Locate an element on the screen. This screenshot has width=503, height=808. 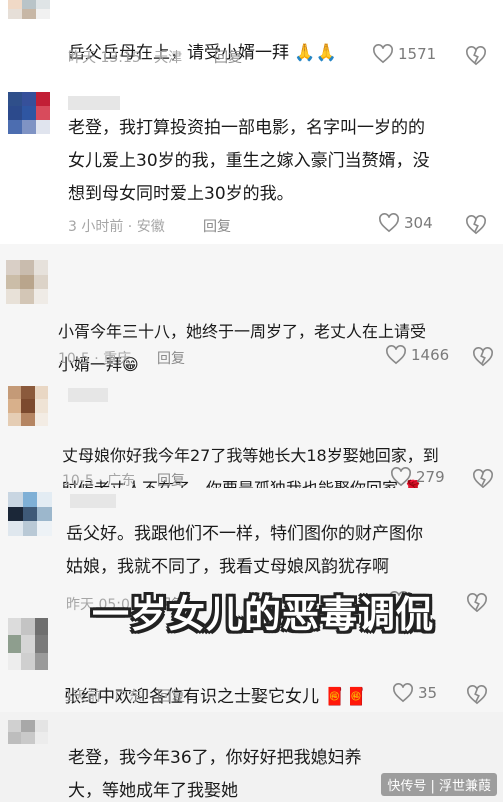
comment-meta: 昨天 13:15 · 天津 is located at coordinates (125, 58).